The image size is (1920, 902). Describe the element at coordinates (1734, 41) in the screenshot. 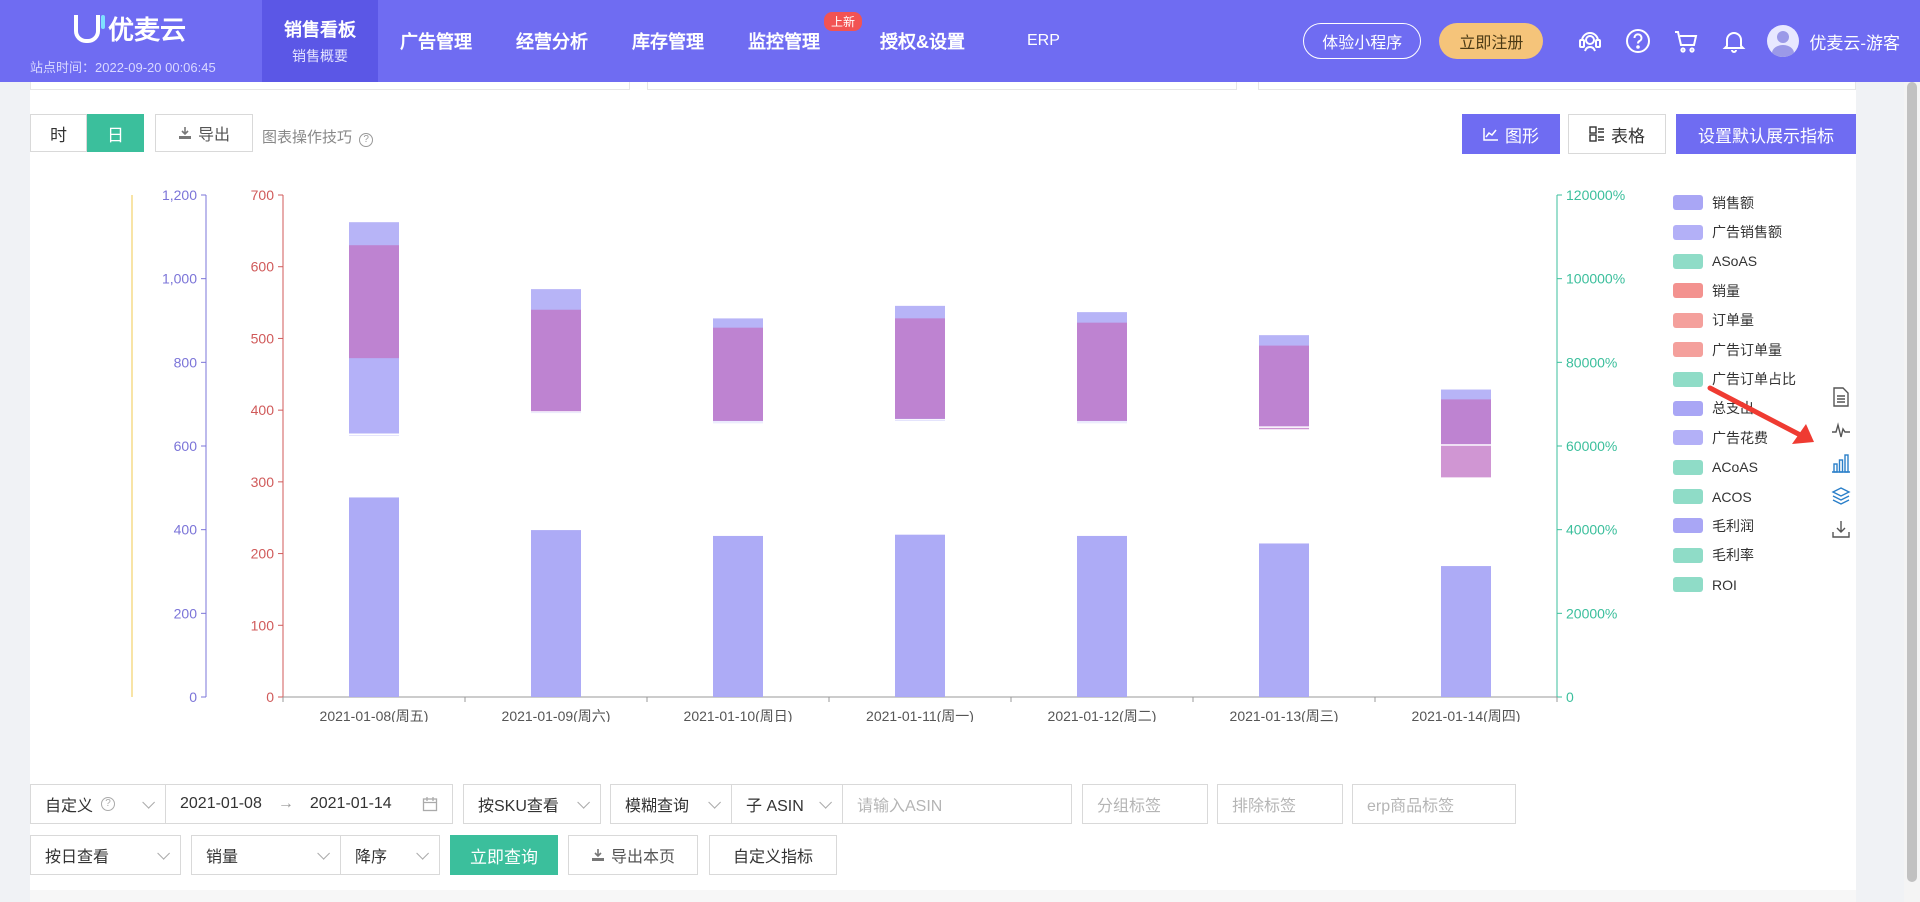

I see `bell-icon` at that location.